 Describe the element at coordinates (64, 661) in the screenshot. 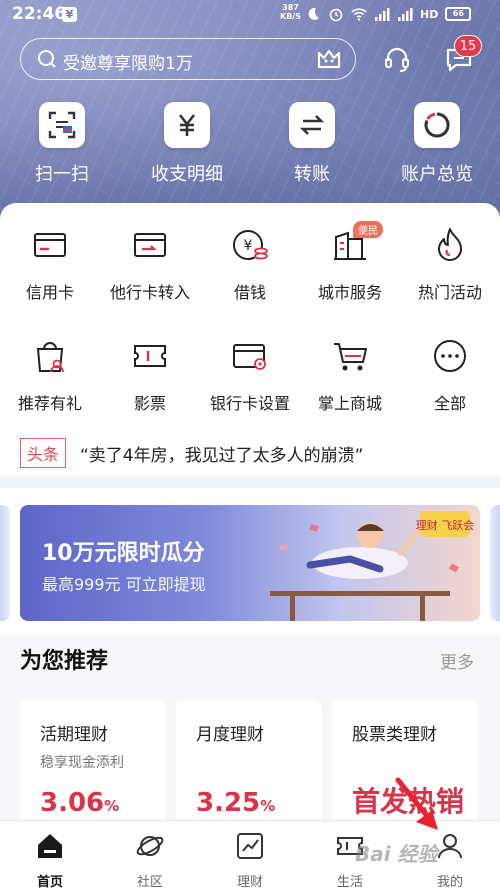

I see `recommend-title: 为您推荐` at that location.